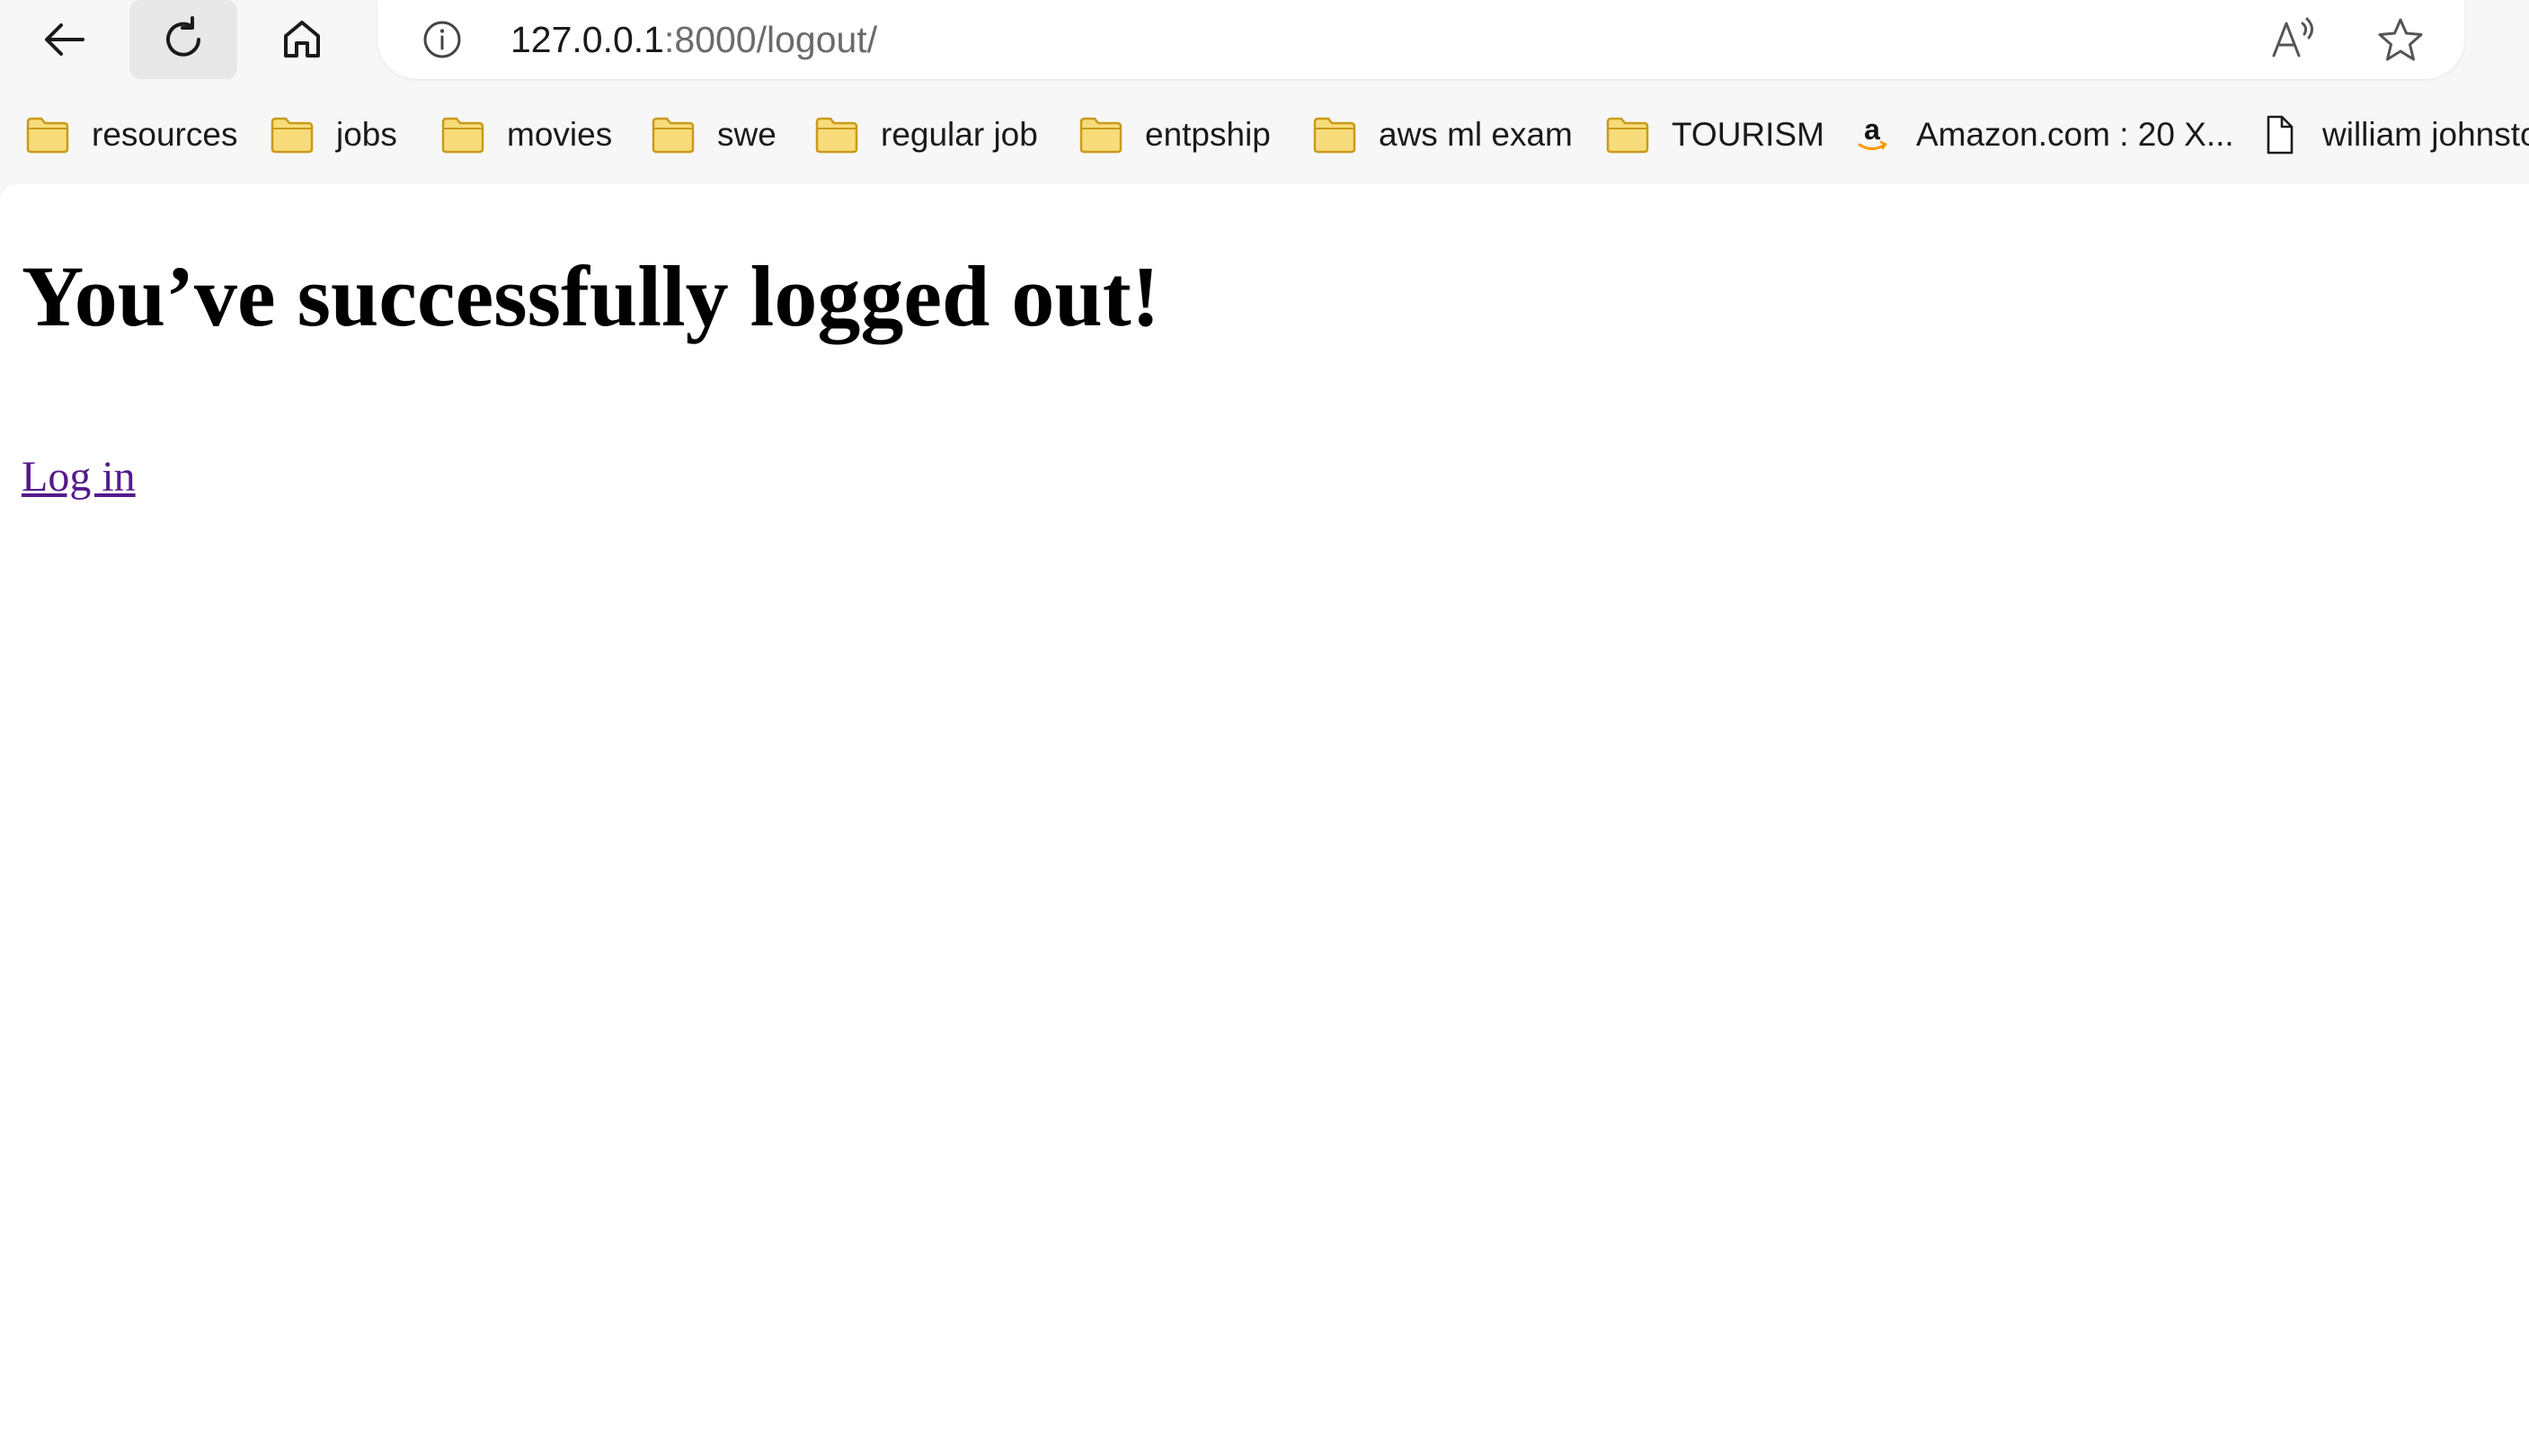 The image size is (2529, 1456). I want to click on refresh-button, so click(183, 39).